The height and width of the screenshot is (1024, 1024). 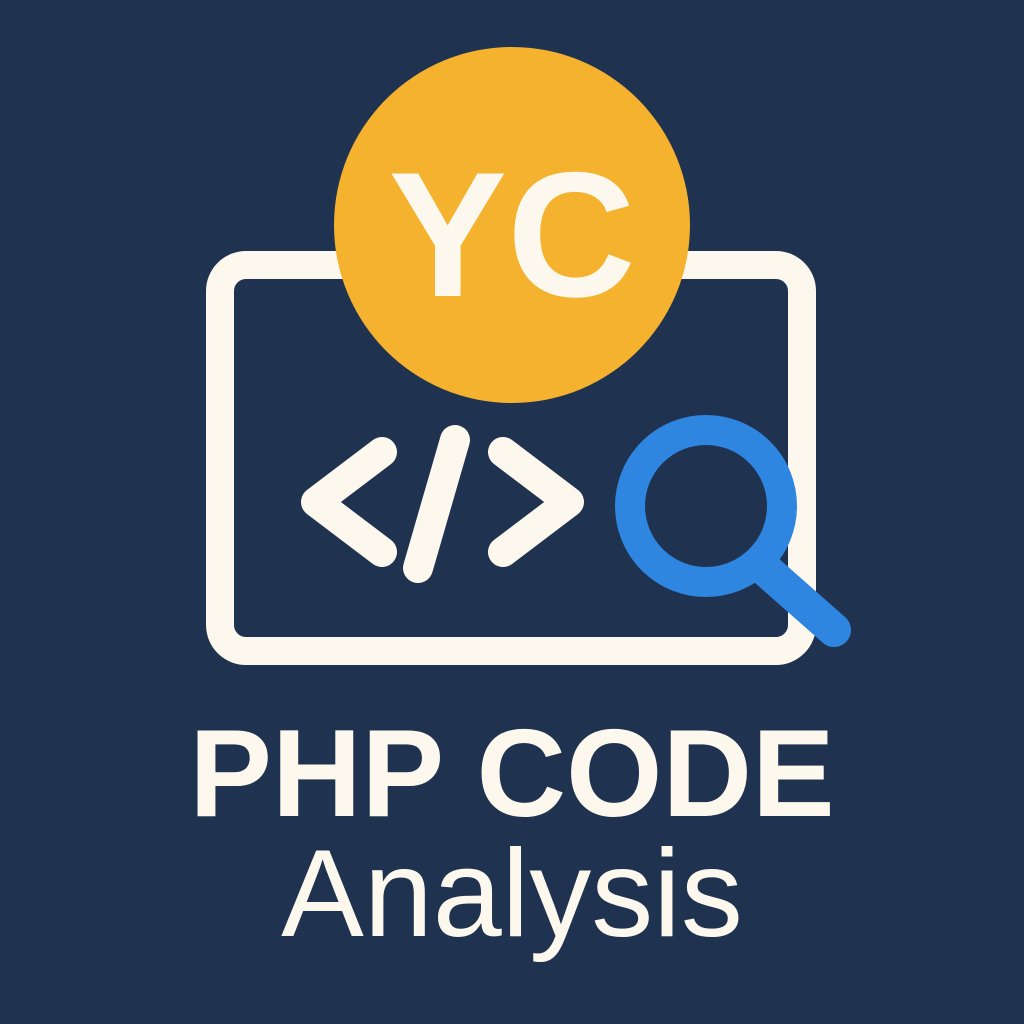 I want to click on title-line-2: Analysis, so click(x=512, y=894).